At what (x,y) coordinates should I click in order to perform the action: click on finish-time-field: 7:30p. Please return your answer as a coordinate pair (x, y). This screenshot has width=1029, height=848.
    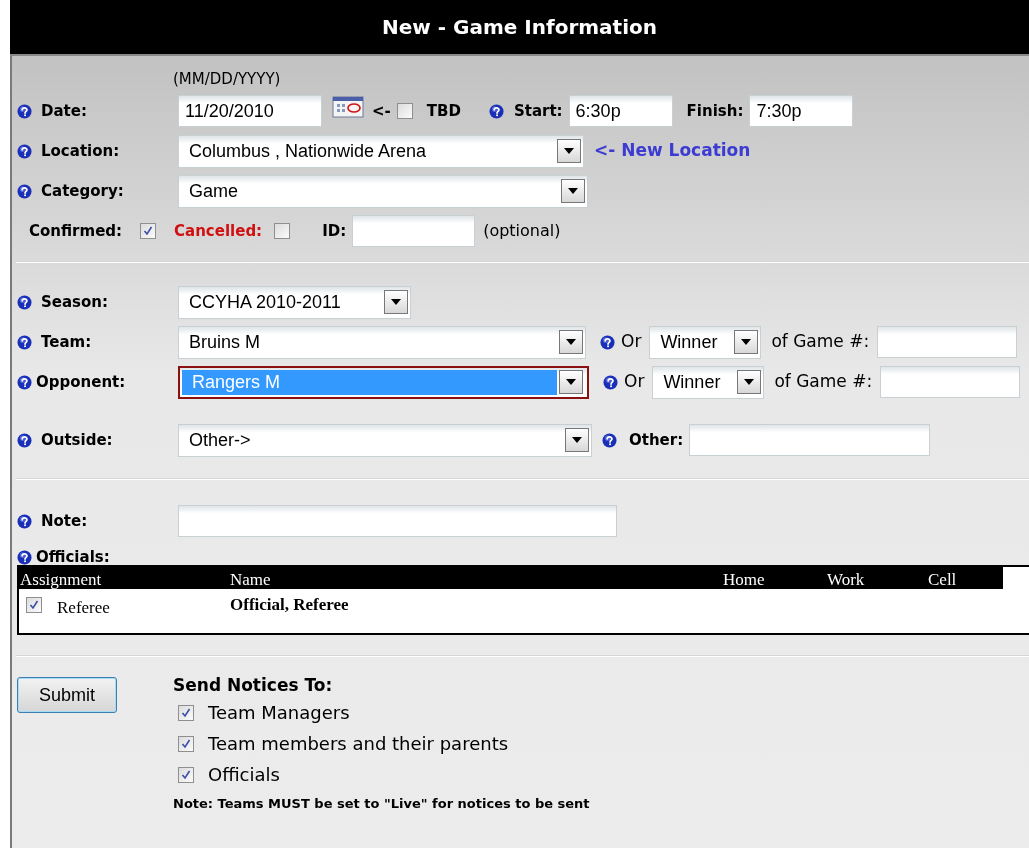
    Looking at the image, I should click on (801, 111).